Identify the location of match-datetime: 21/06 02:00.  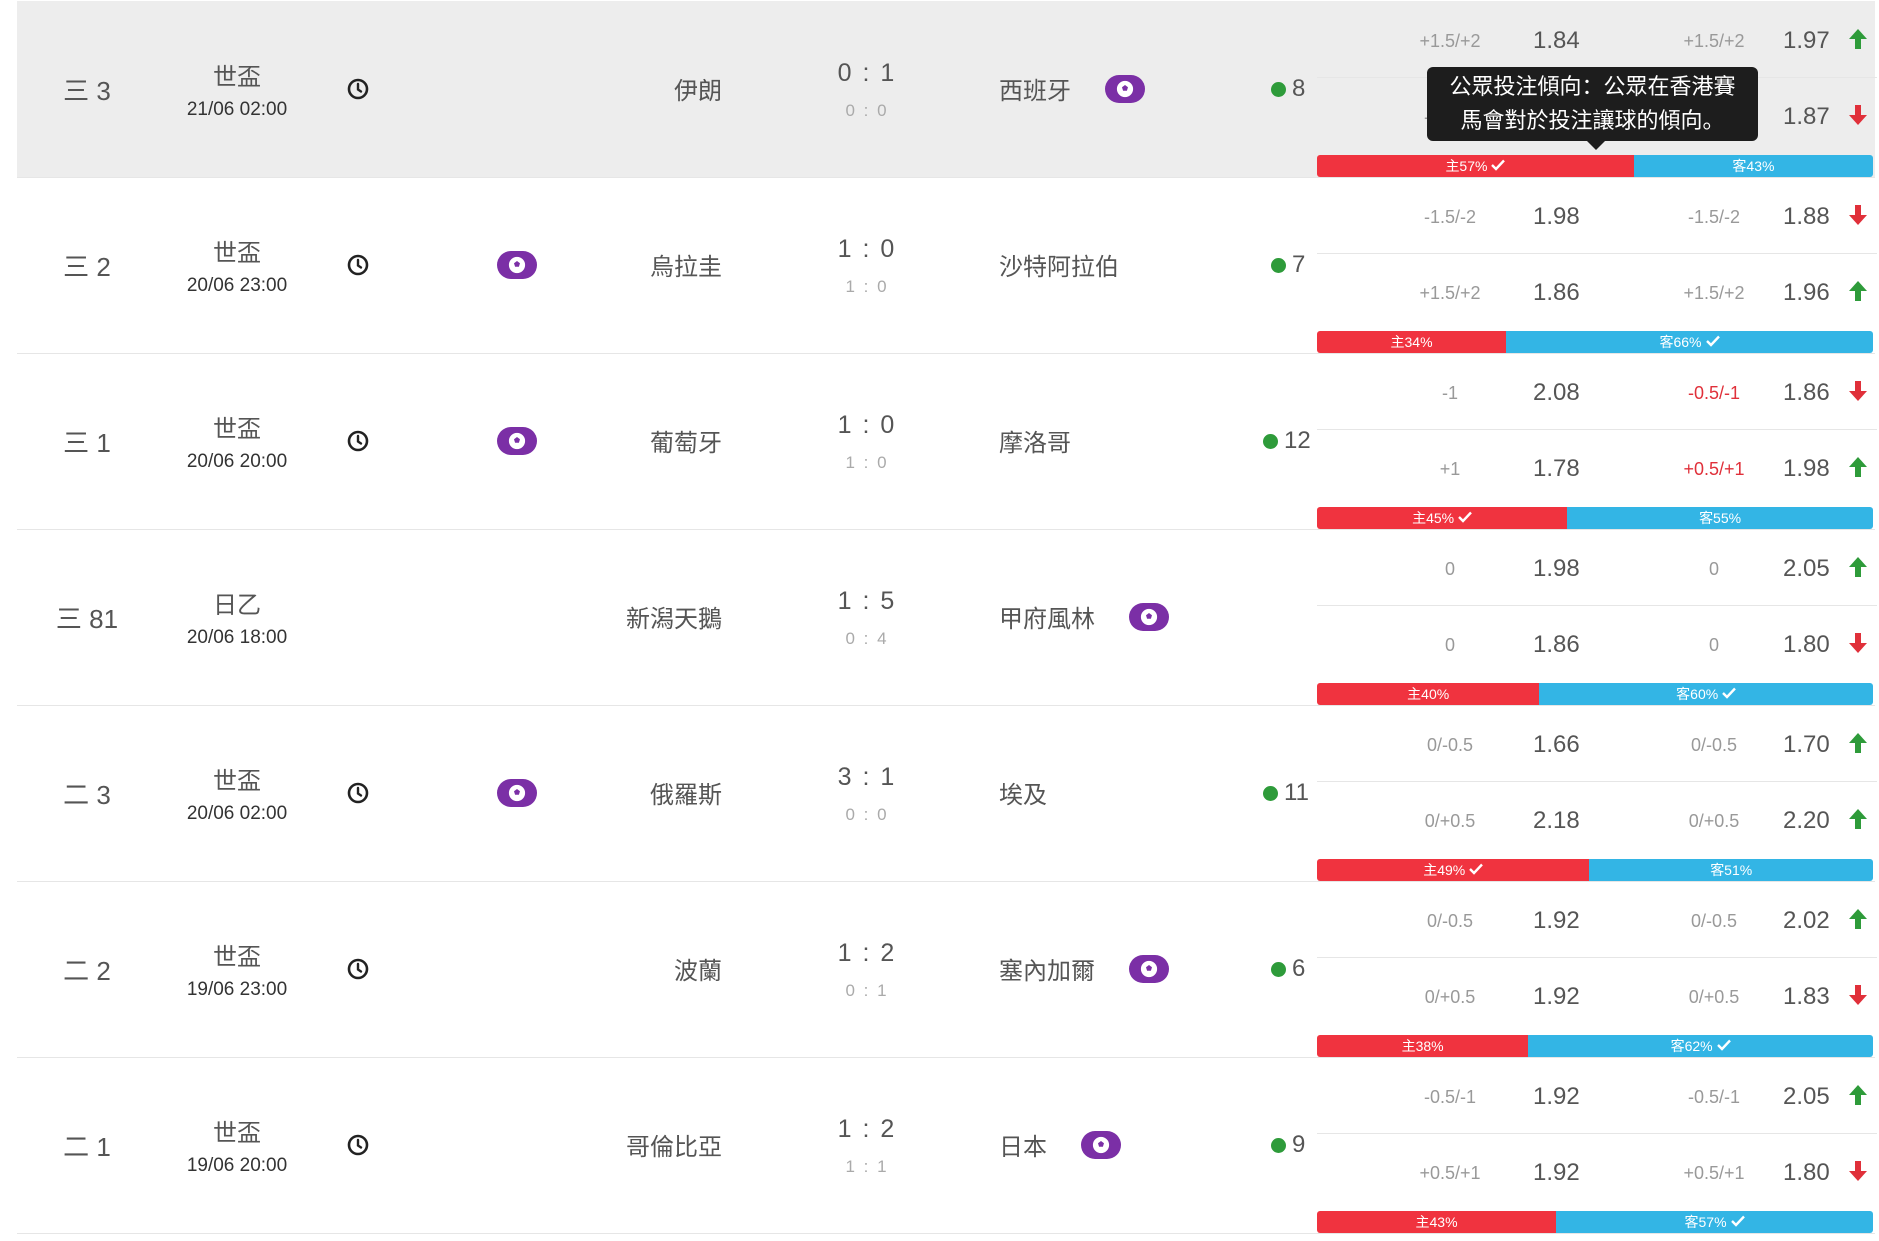
(237, 109).